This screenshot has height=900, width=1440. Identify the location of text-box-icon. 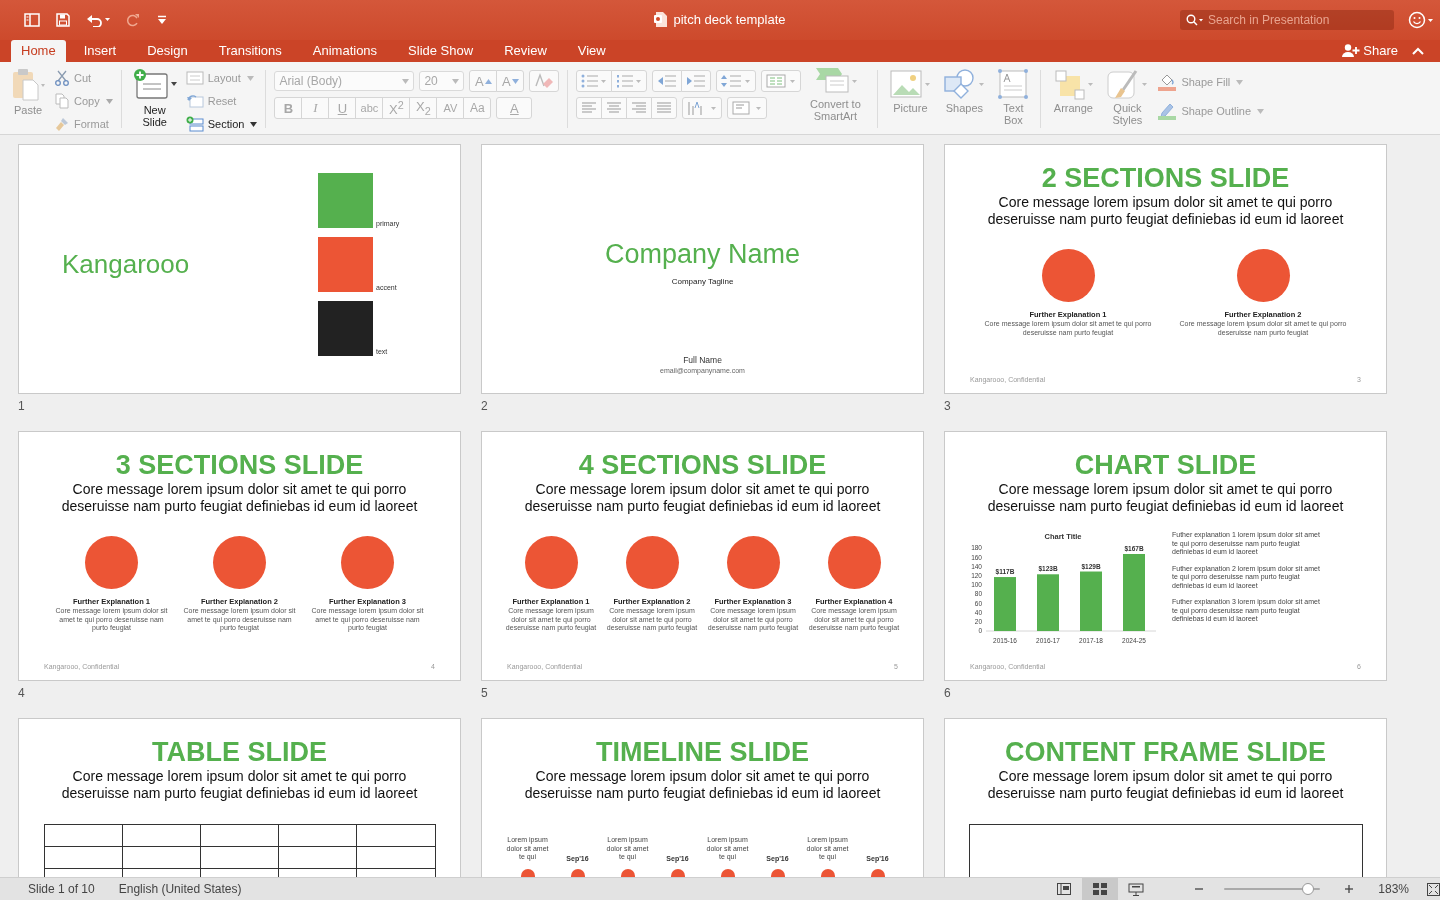
(1013, 84).